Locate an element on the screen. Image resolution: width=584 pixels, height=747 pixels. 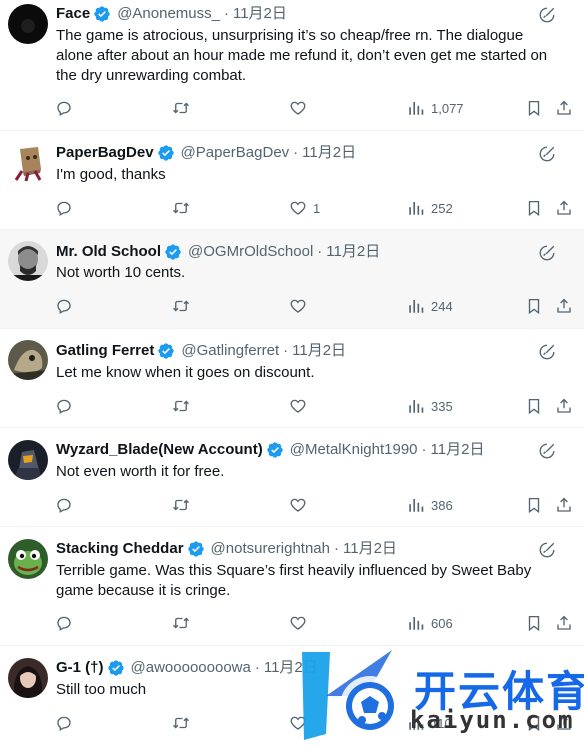
view-count: 335 is located at coordinates (442, 406).